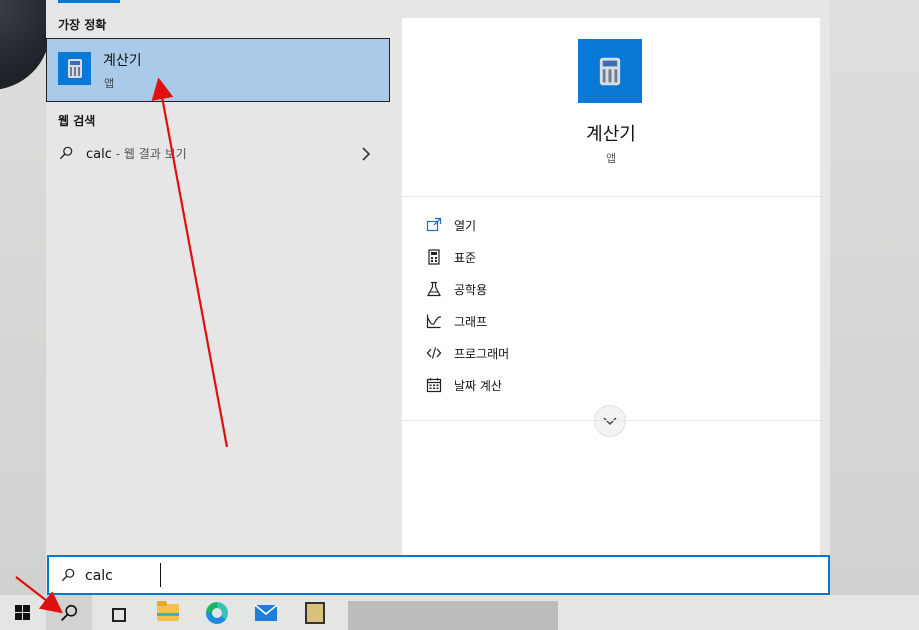 The width and height of the screenshot is (919, 630). I want to click on start-button, so click(23, 612).